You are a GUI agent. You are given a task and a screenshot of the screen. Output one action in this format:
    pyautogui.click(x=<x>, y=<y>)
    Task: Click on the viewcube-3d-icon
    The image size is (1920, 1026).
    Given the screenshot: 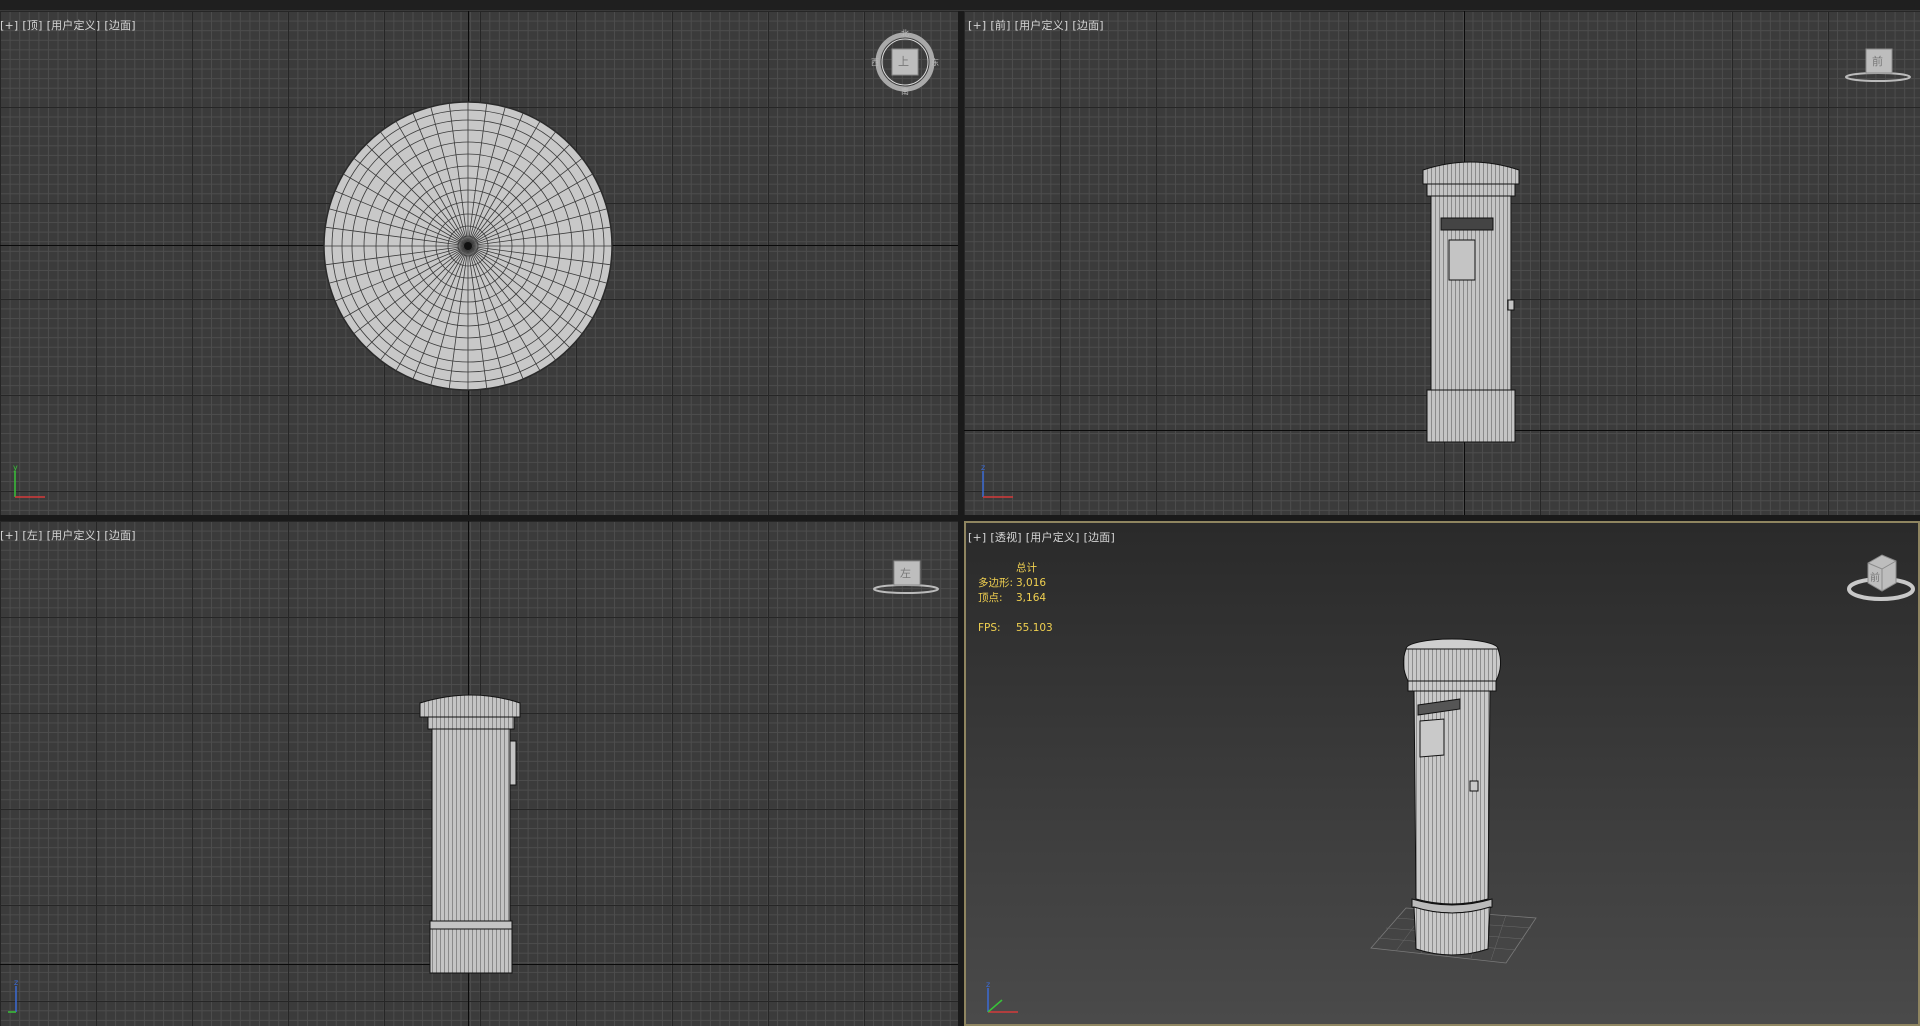 What is the action you would take?
    pyautogui.click(x=1881, y=577)
    